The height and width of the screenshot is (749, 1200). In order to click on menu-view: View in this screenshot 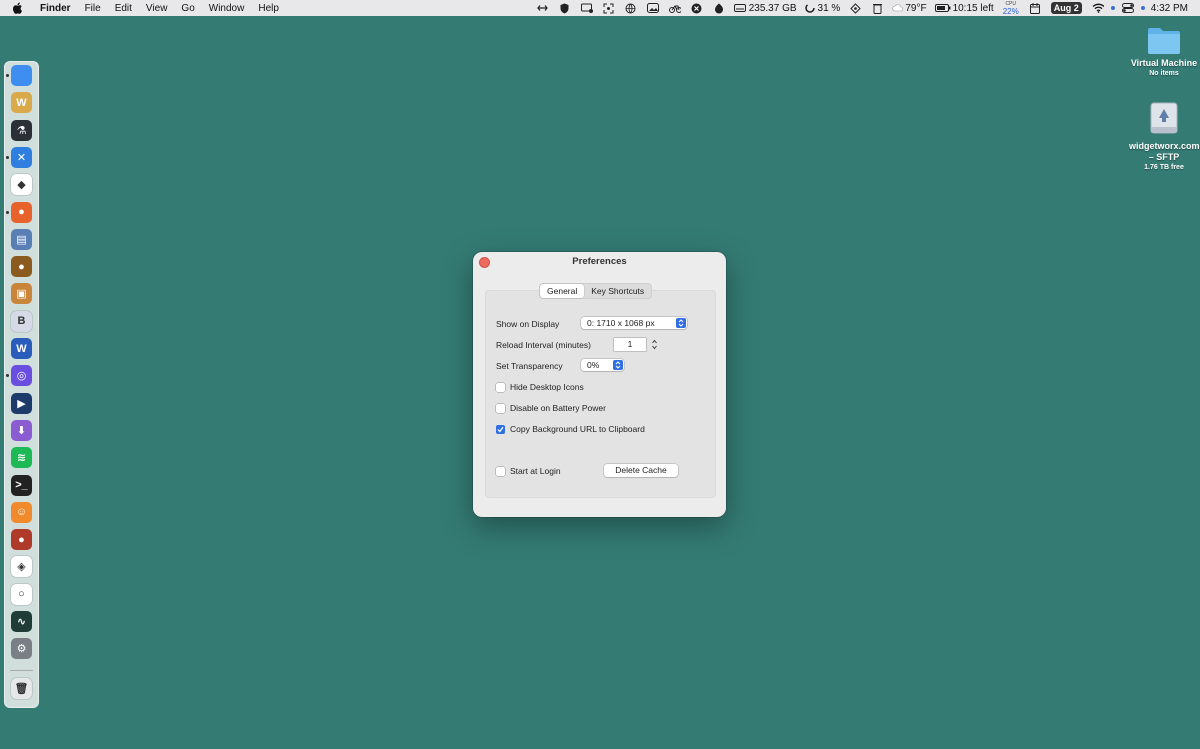, I will do `click(157, 8)`.